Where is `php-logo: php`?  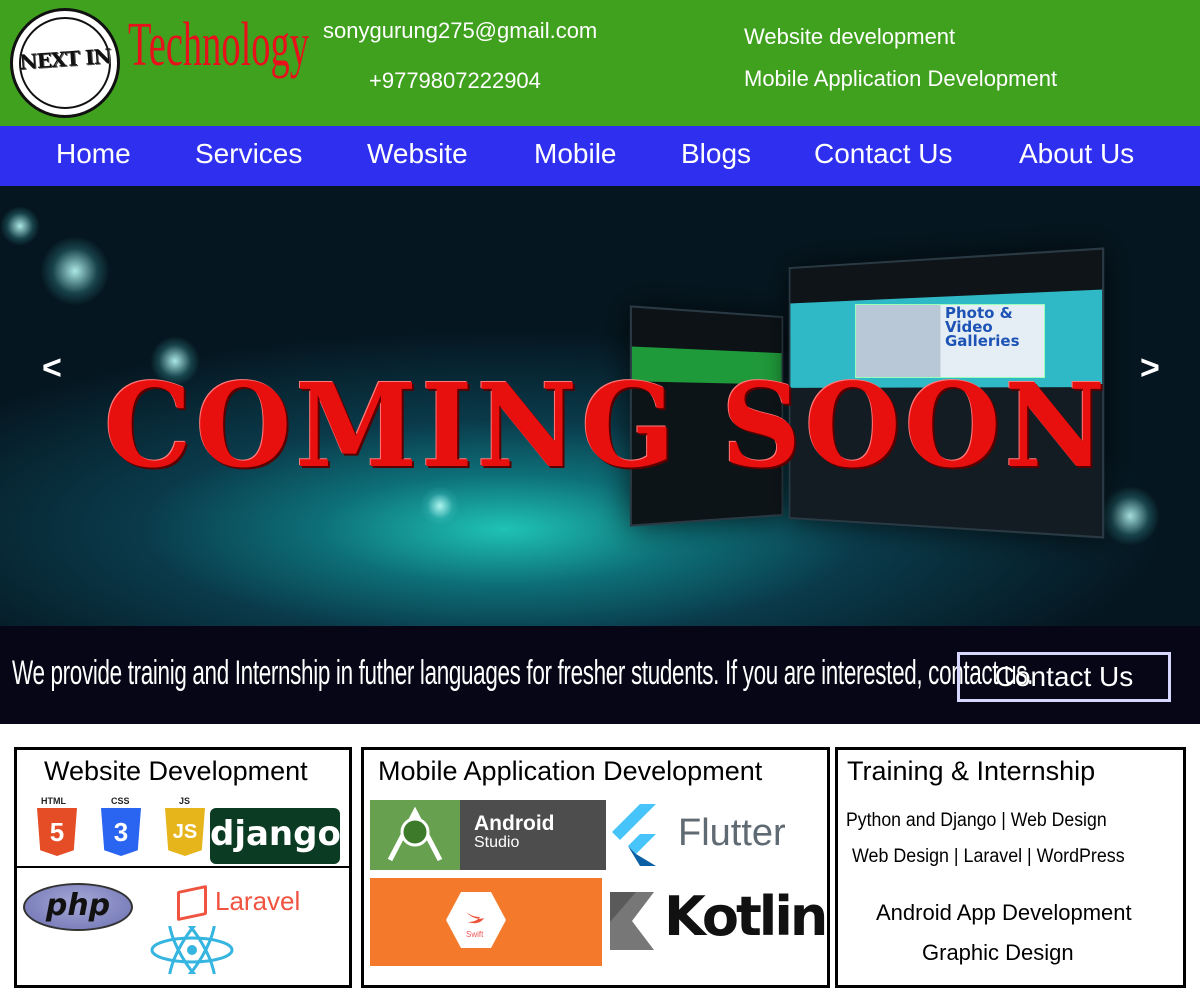 php-logo: php is located at coordinates (78, 907).